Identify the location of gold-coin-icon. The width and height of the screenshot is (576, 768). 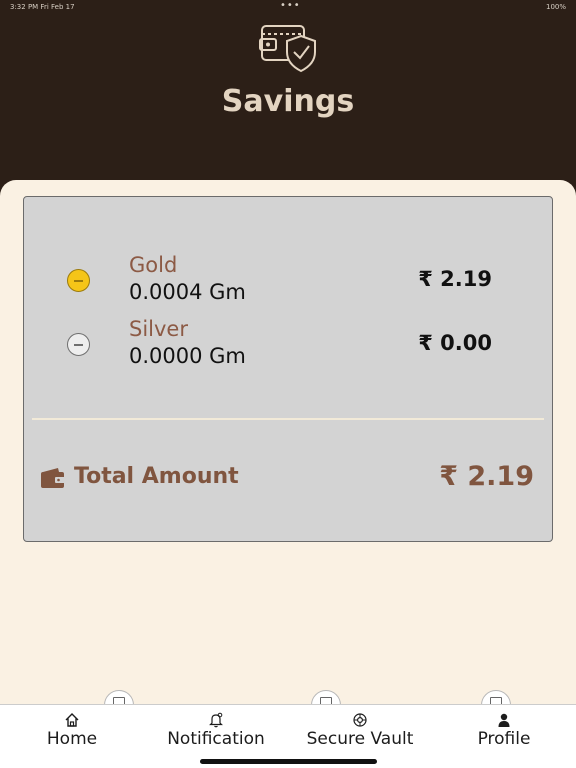
(78, 280).